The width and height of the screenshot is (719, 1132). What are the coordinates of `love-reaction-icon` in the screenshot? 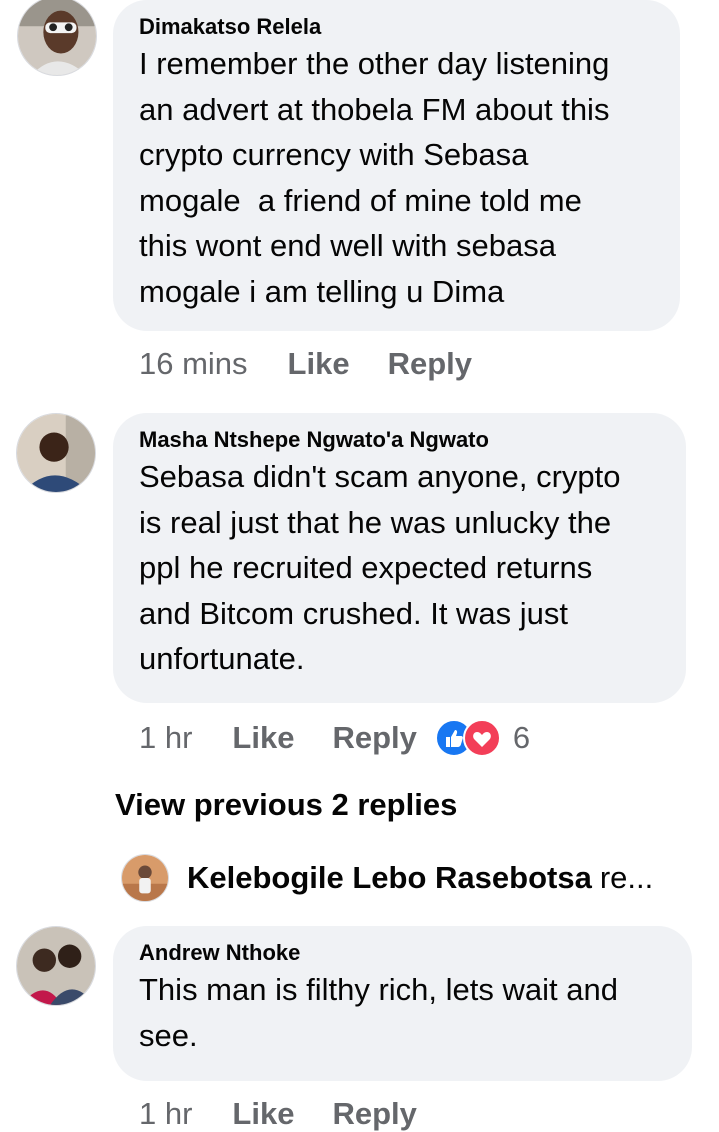 It's located at (481, 738).